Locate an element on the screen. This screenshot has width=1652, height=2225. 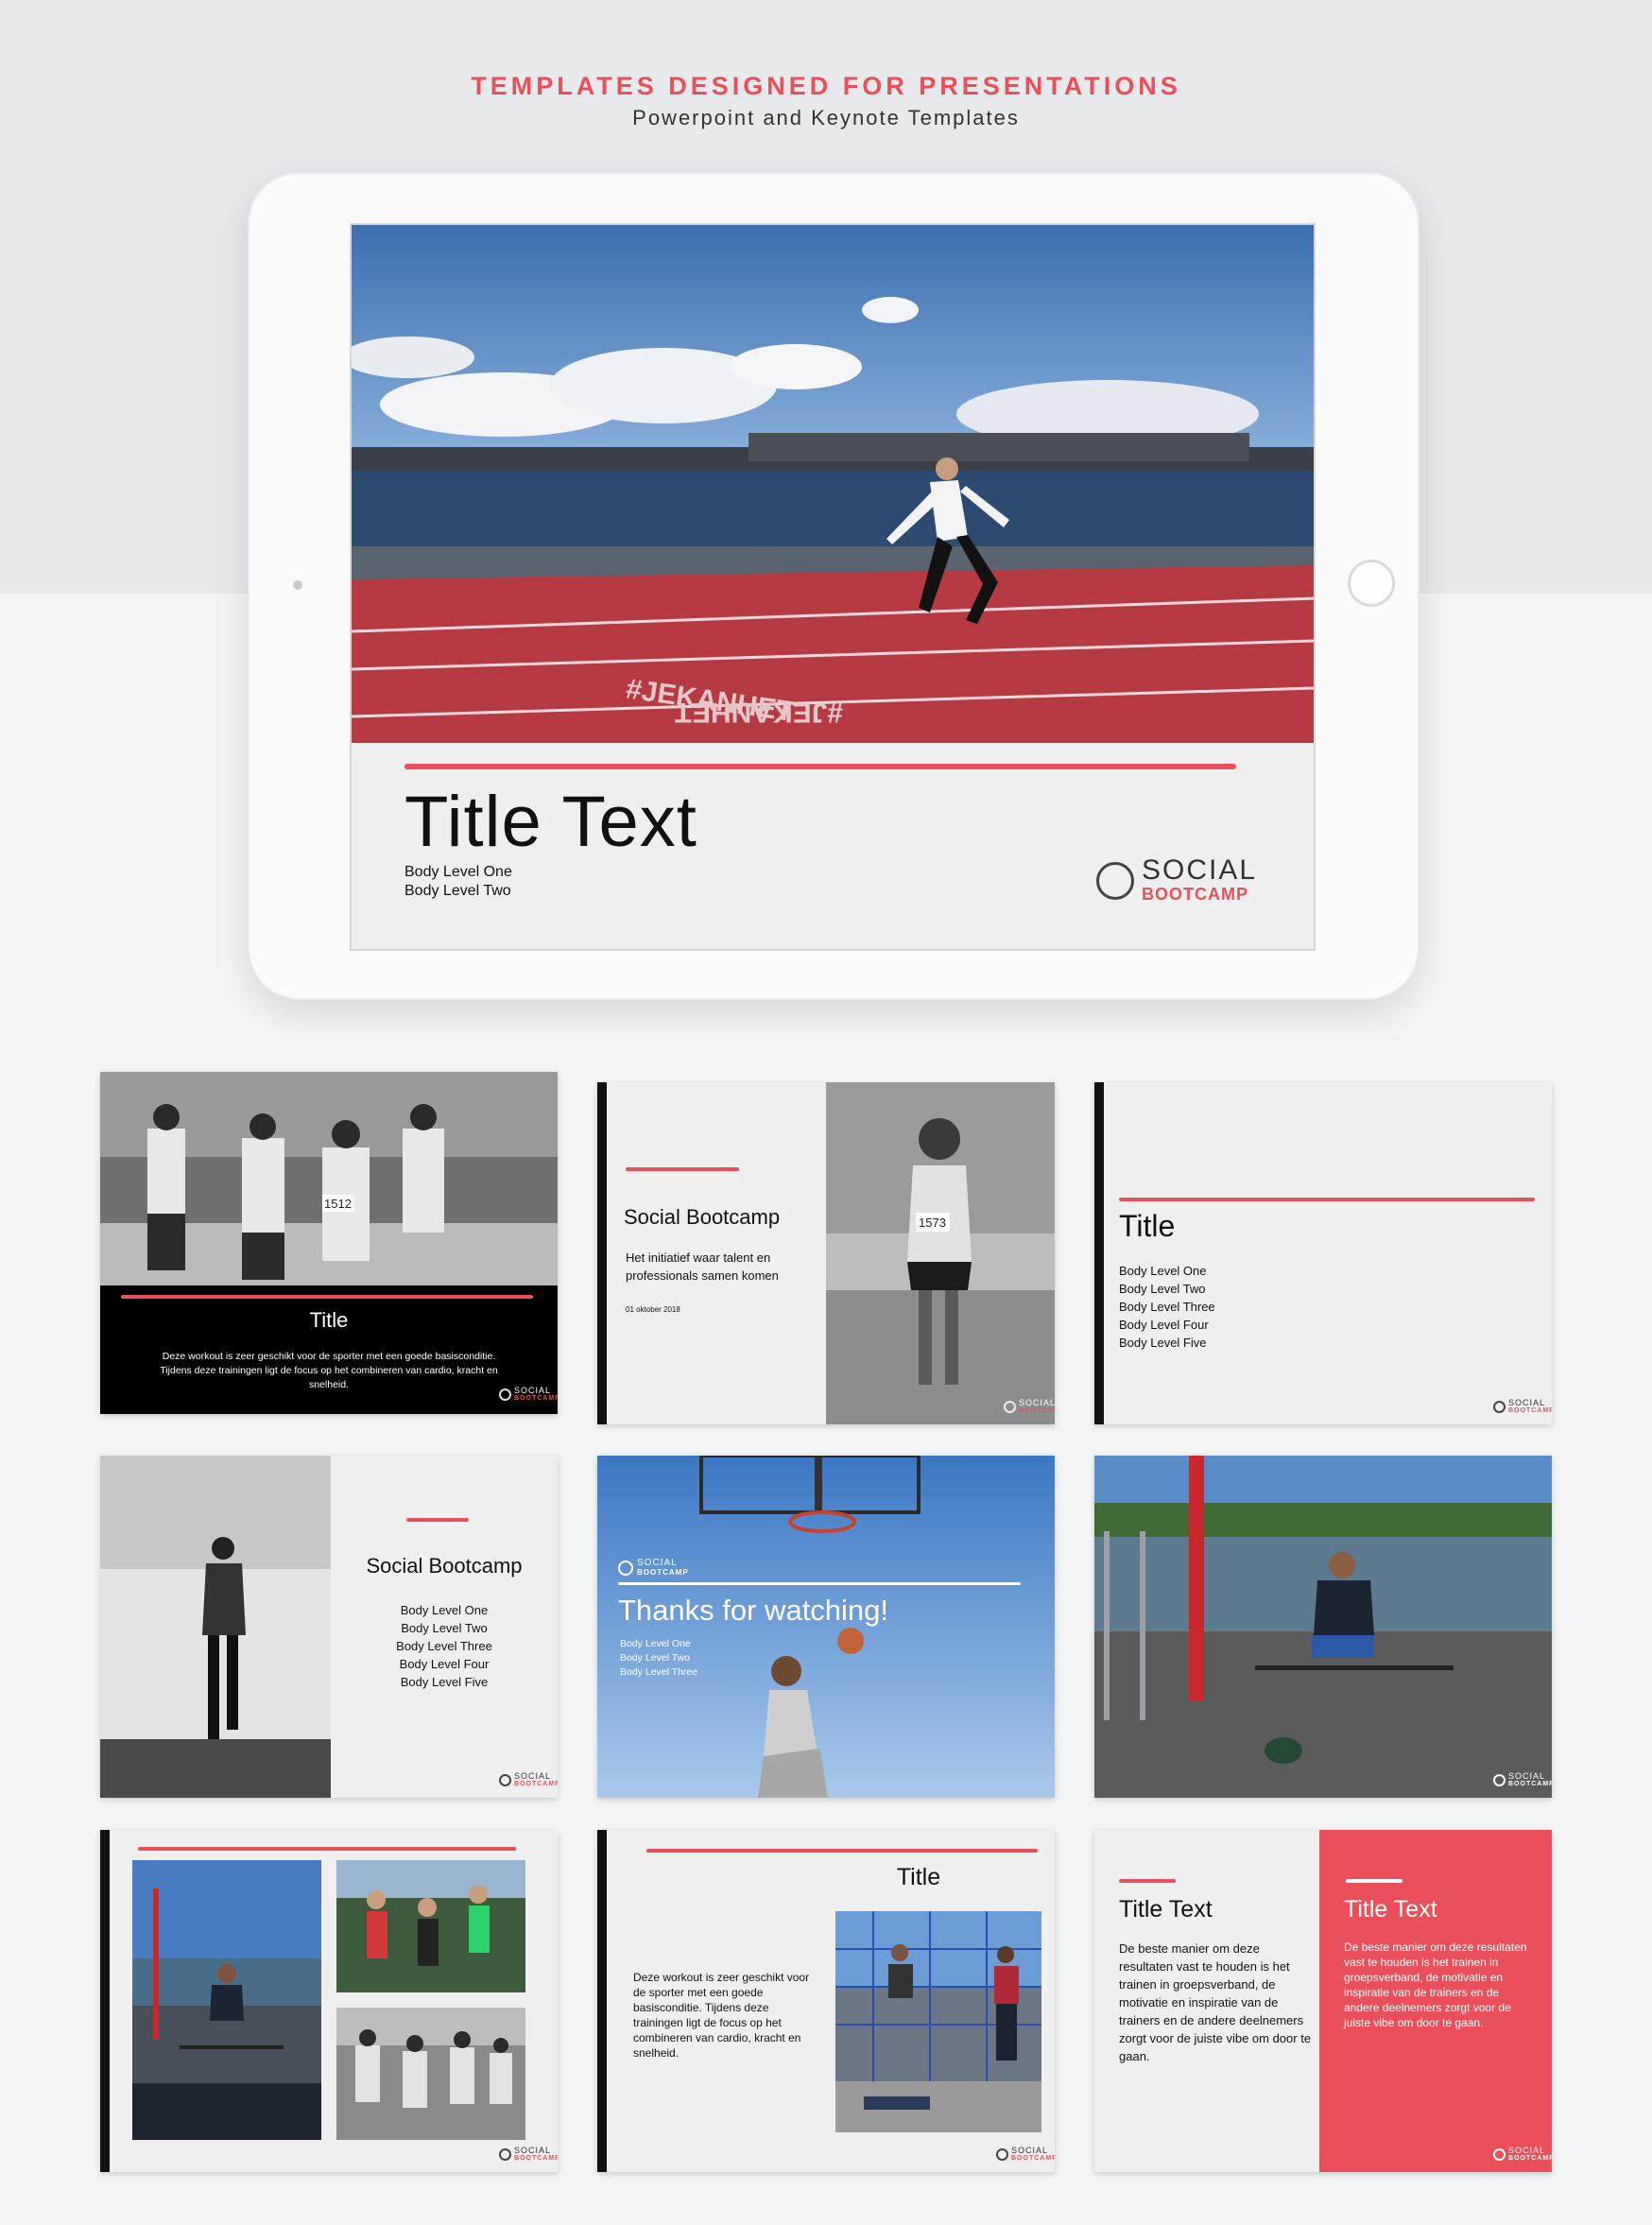
runner-woman-photo: 1573 is located at coordinates (940, 1253).